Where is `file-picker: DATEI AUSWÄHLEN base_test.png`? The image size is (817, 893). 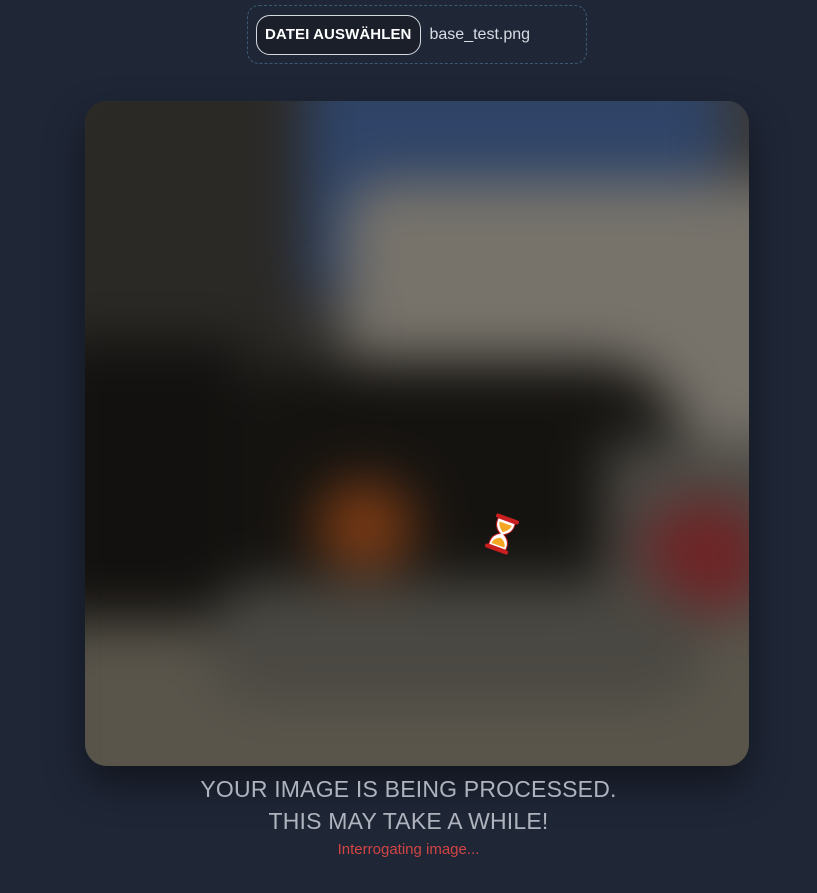
file-picker: DATEI AUSWÄHLEN base_test.png is located at coordinates (417, 34).